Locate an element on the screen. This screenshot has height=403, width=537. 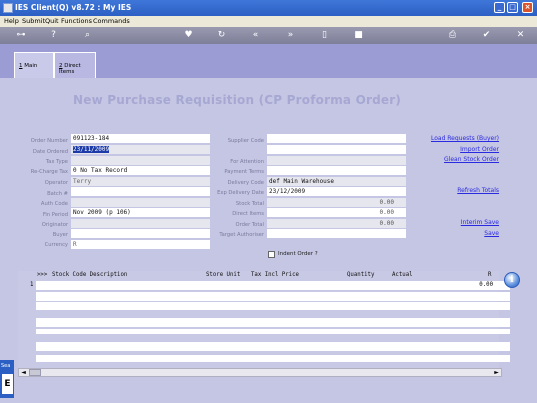
currency-field: R is located at coordinates (140, 244).